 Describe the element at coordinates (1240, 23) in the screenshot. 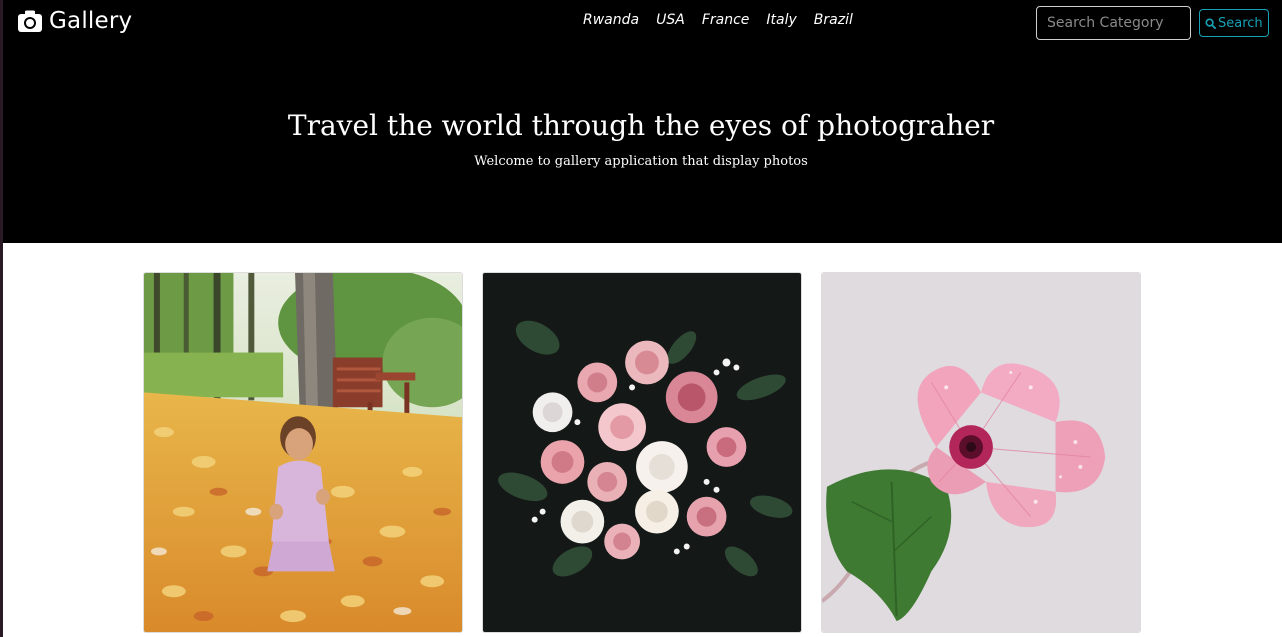

I see `search-button-label: Search` at that location.